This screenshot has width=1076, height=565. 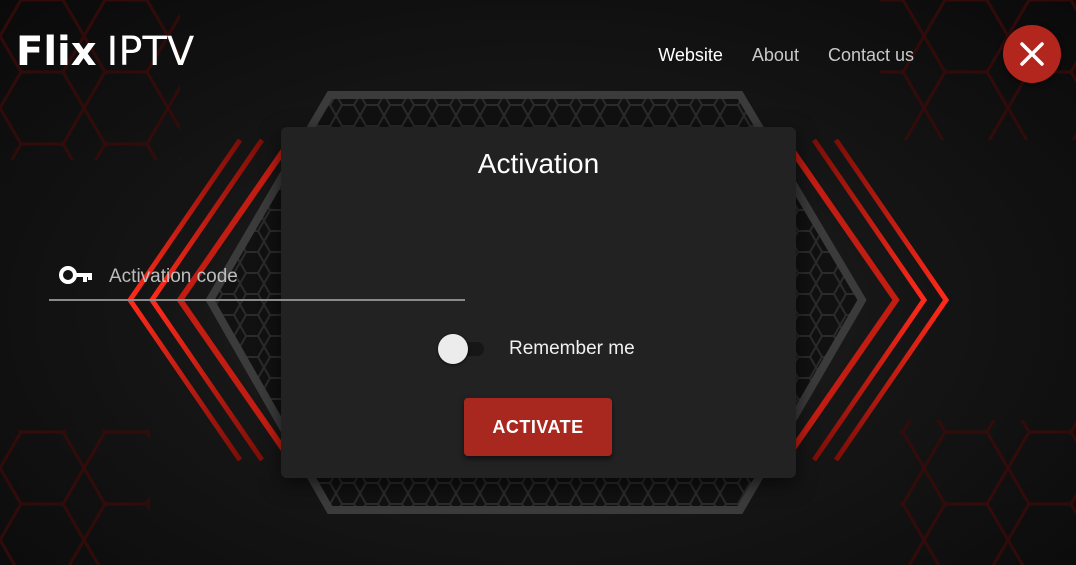 I want to click on logo-bold-text: Flix, so click(x=56, y=52).